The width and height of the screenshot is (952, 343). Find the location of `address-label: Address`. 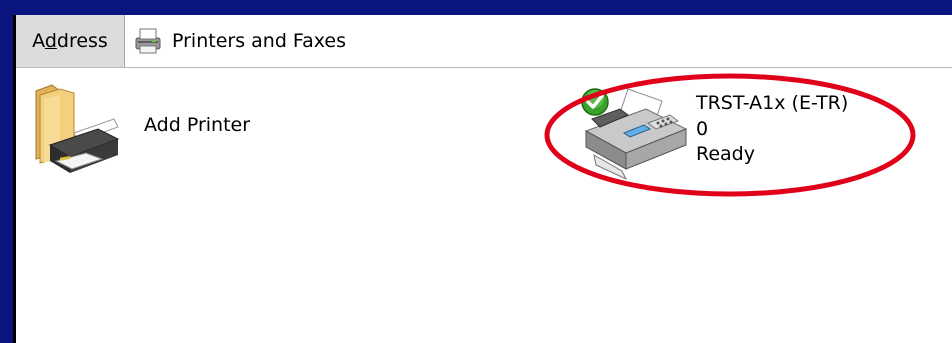

address-label: Address is located at coordinates (70, 41).